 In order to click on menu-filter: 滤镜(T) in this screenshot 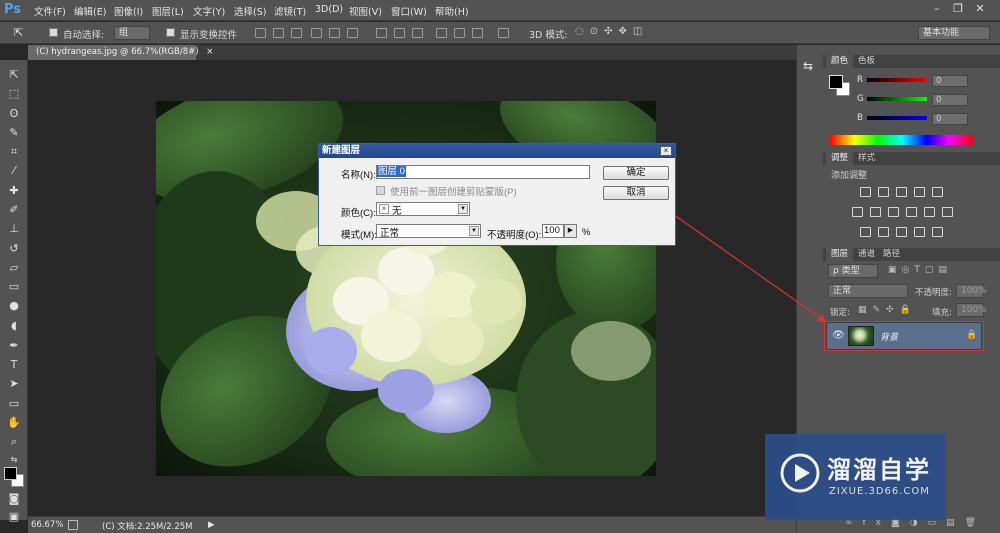, I will do `click(290, 11)`.